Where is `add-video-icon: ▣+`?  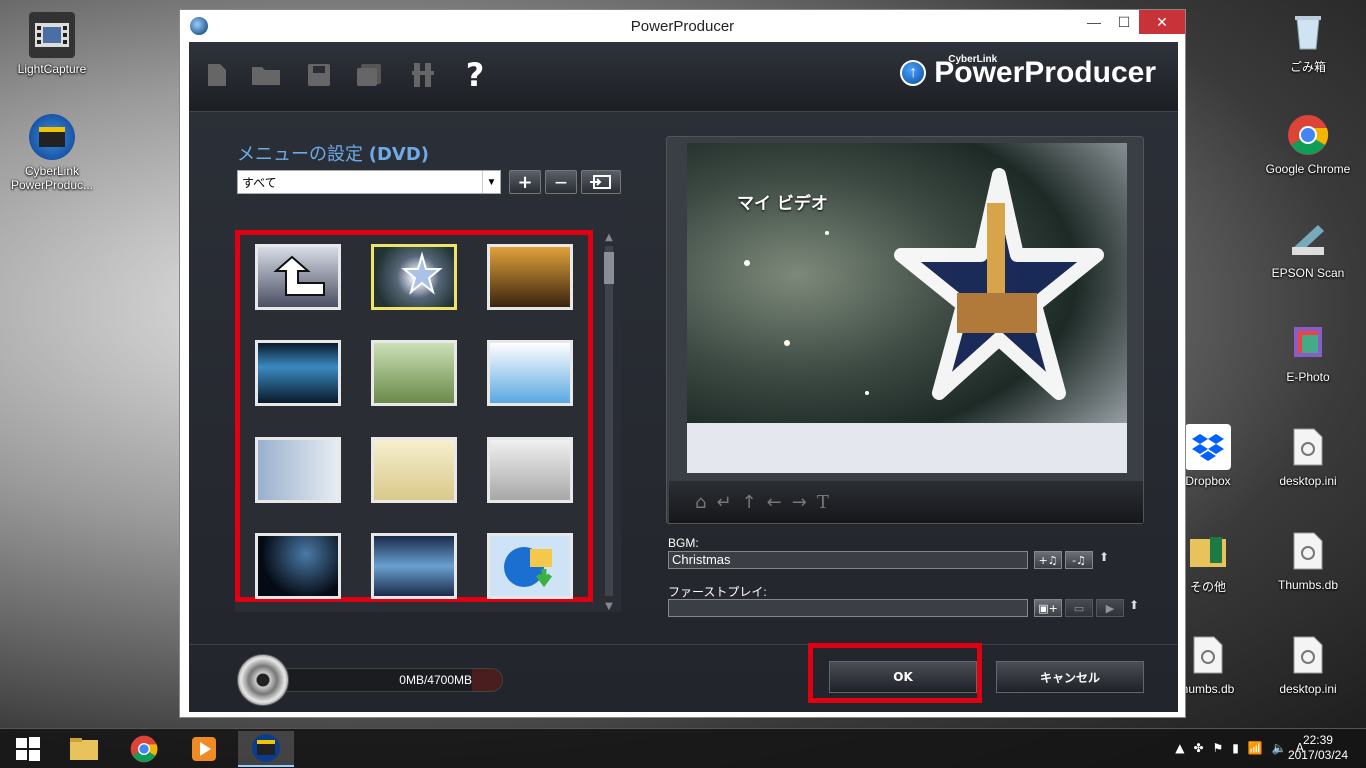
add-video-icon: ▣+ is located at coordinates (1048, 608).